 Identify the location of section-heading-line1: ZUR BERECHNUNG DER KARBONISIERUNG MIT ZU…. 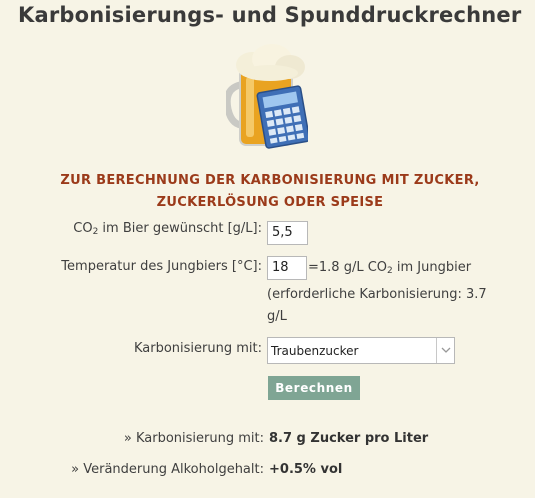
(270, 180).